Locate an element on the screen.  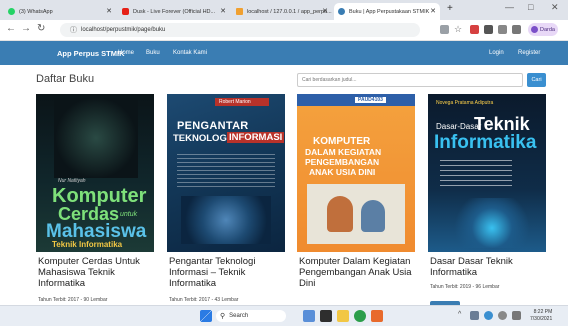
cover-author: Robert Marion is located at coordinates (235, 102).